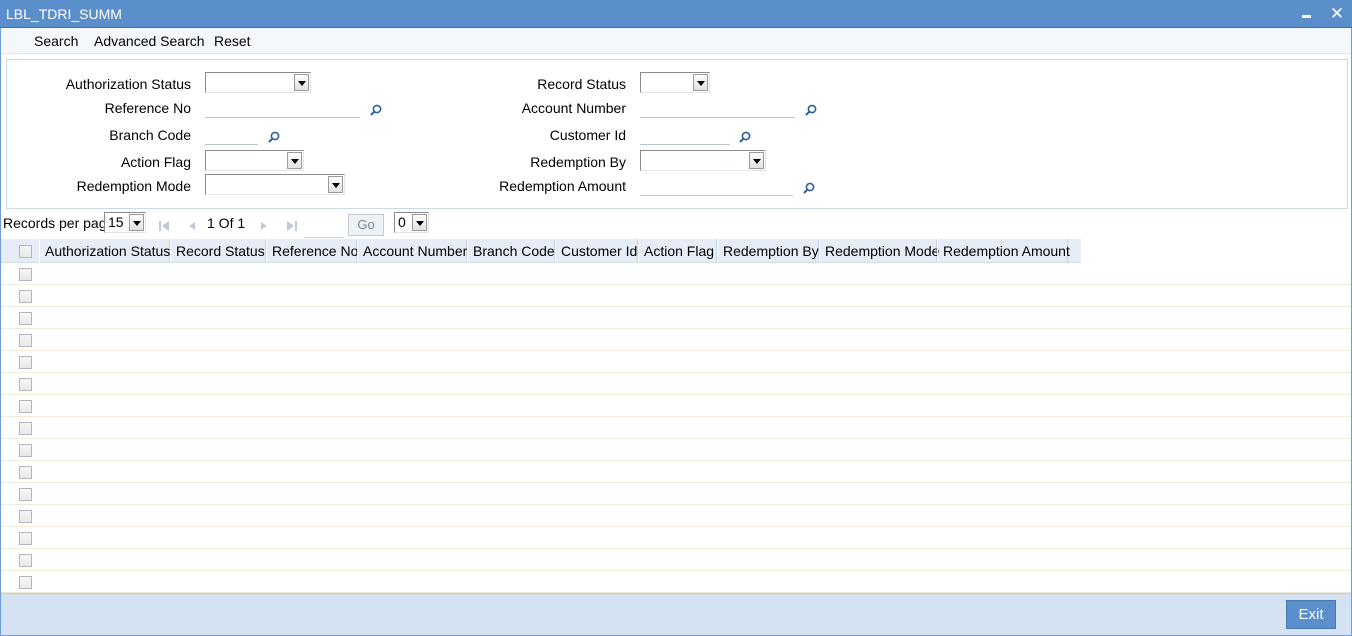 Image resolution: width=1352 pixels, height=636 pixels. I want to click on advanced-search-button: Advanced Search, so click(149, 41).